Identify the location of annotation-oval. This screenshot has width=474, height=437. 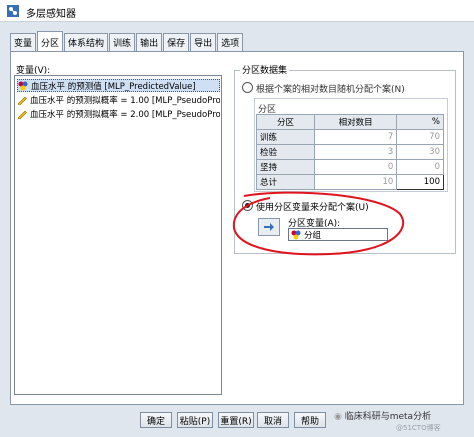
(318, 223).